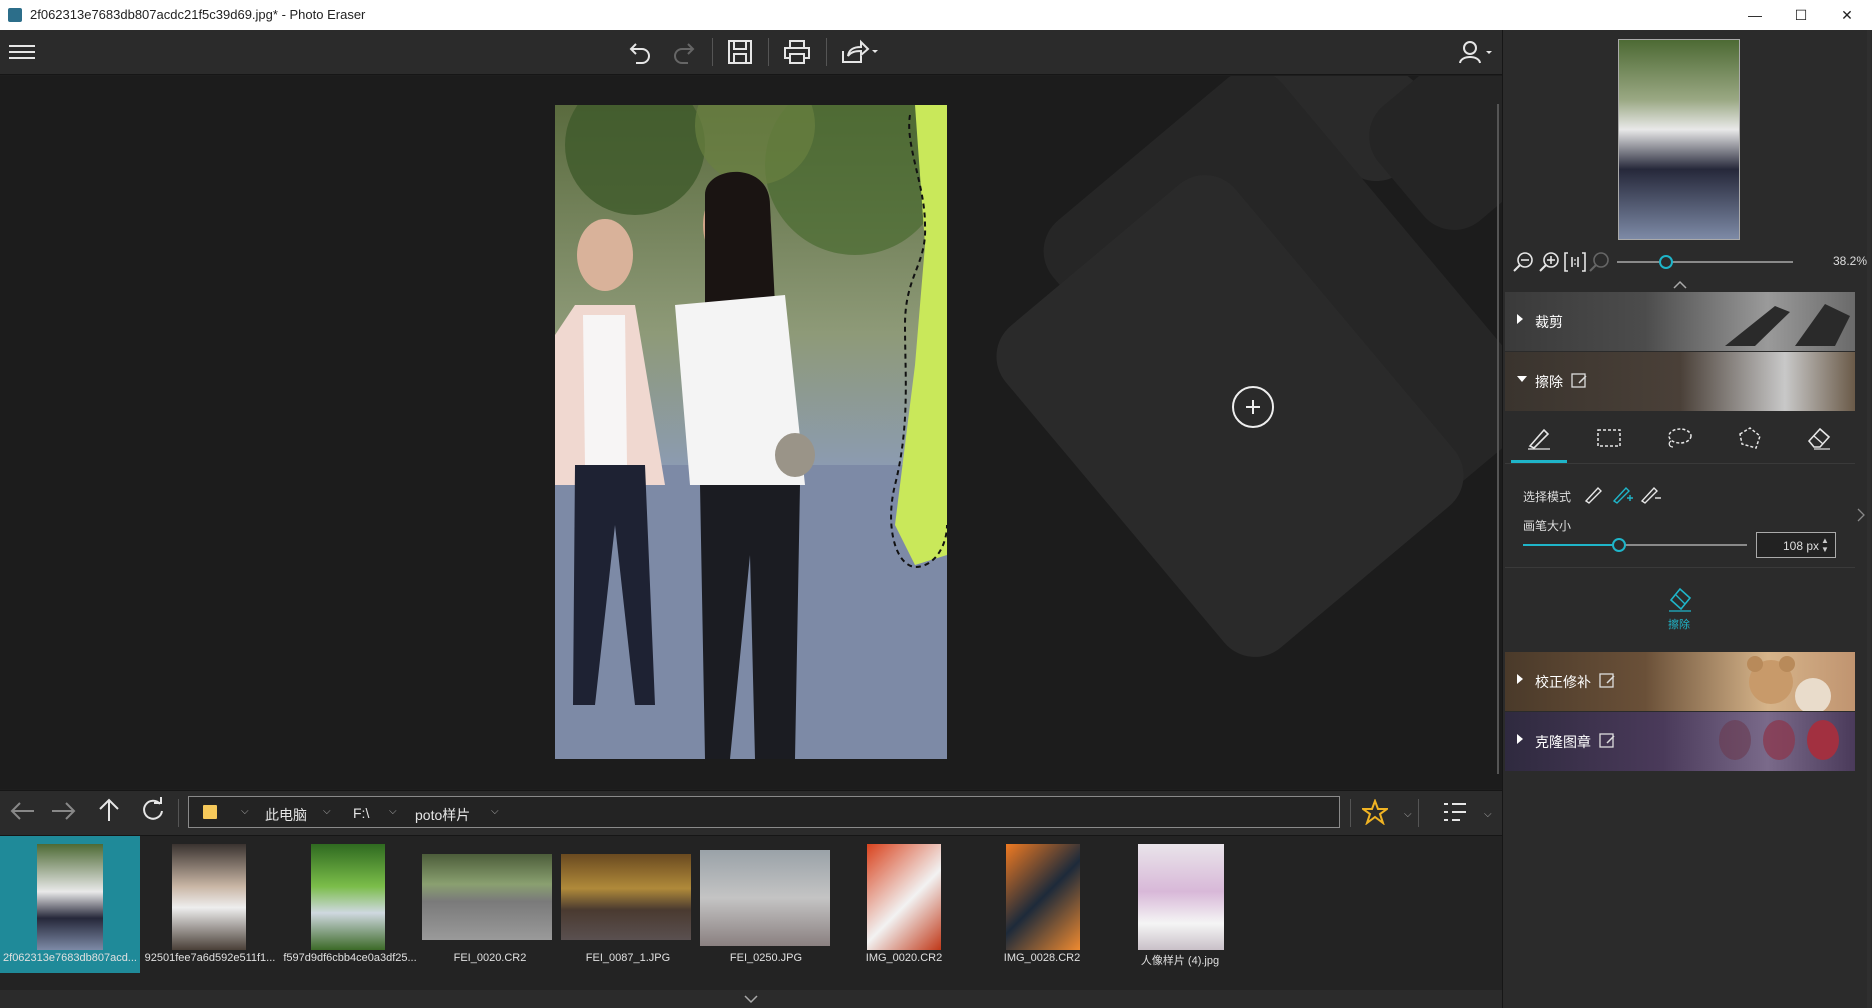 The height and width of the screenshot is (1008, 1872). What do you see at coordinates (1680, 741) in the screenshot?
I see `clone-section-header: 克隆图章` at bounding box center [1680, 741].